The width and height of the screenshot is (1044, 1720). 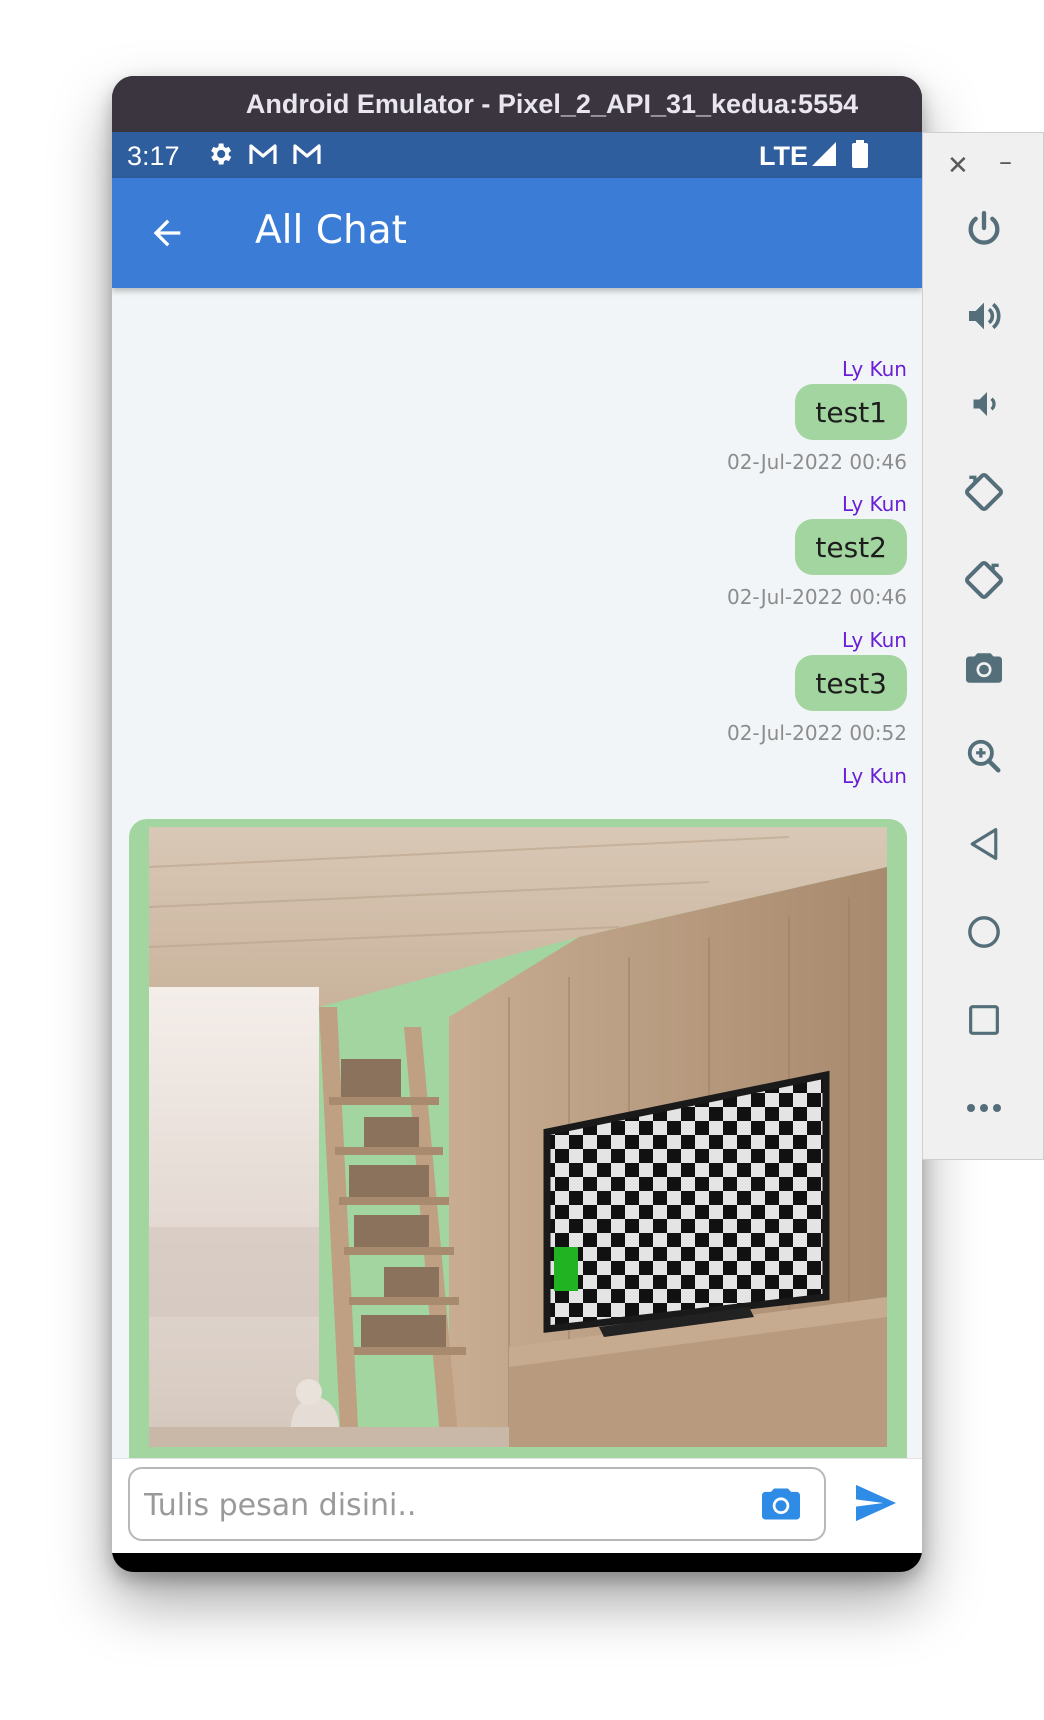 I want to click on close-icon: ✕, so click(x=958, y=166).